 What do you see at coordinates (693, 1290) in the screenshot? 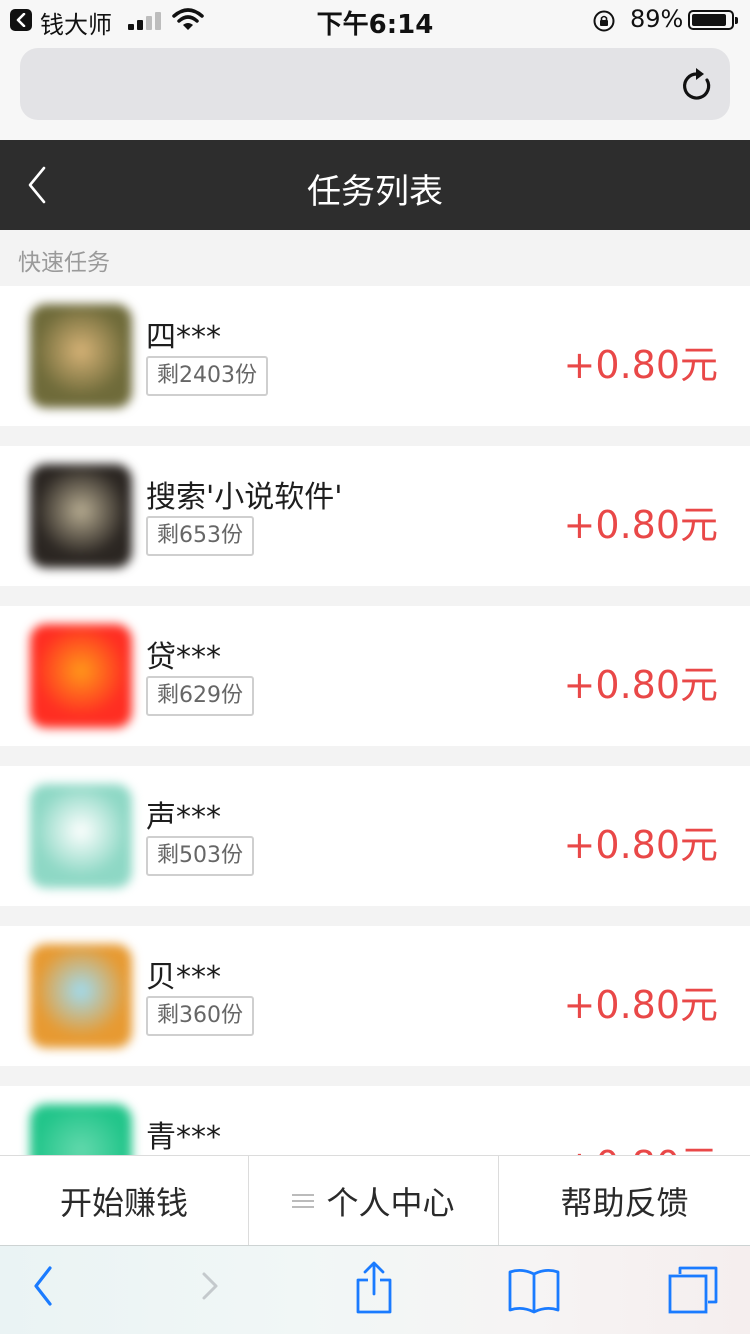
I see `tabs-icon` at bounding box center [693, 1290].